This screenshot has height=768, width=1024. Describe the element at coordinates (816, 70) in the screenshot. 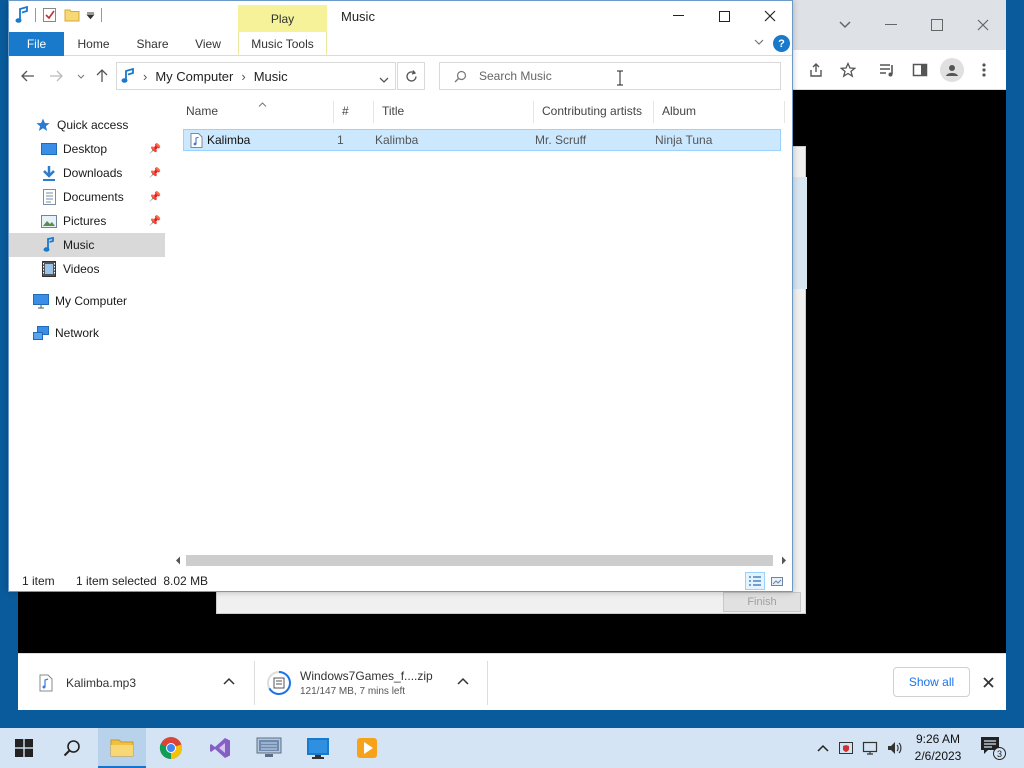

I see `share-icon` at that location.